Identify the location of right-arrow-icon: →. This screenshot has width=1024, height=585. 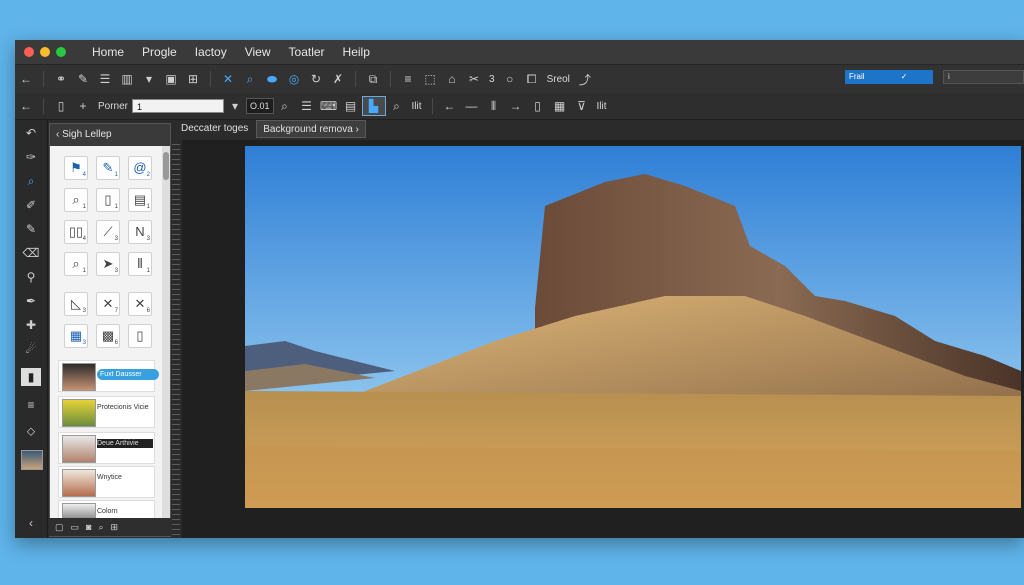
(516, 106).